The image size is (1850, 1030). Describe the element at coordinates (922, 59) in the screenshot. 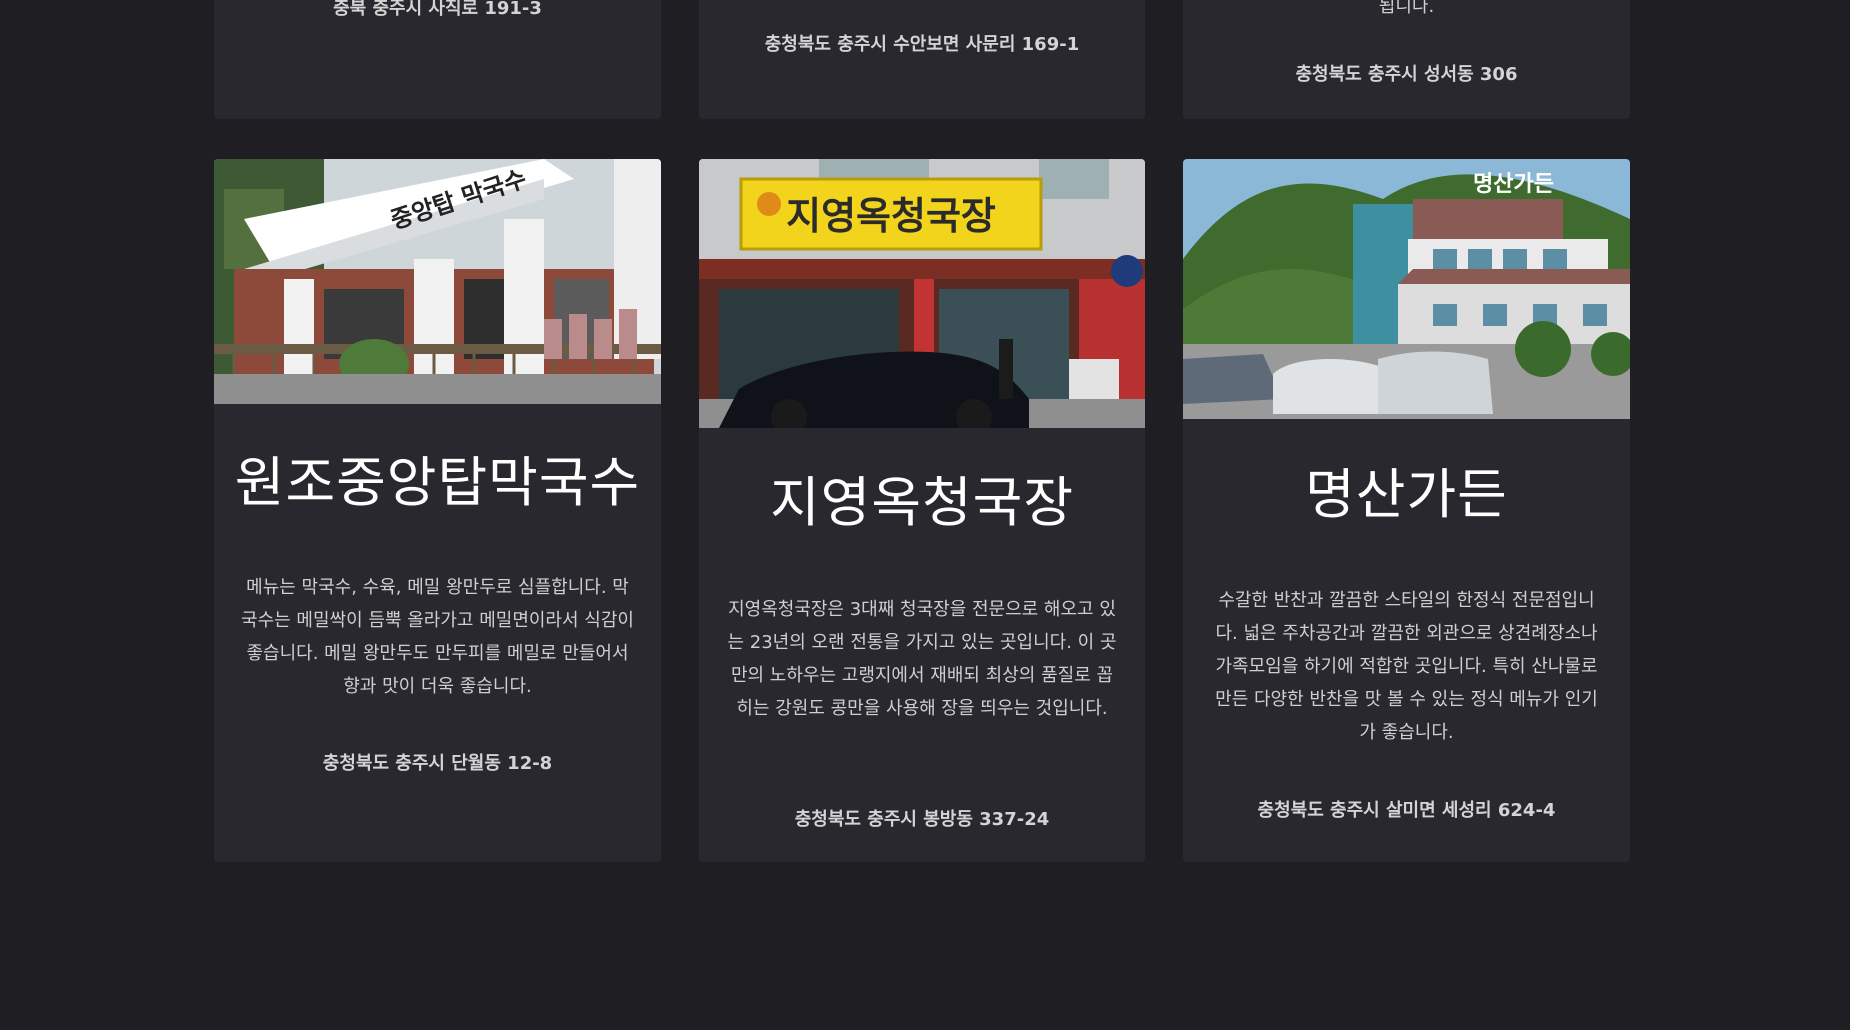

I see `restaurant-card: 충청북도 충주시 수안보면 사문리 169-1` at that location.